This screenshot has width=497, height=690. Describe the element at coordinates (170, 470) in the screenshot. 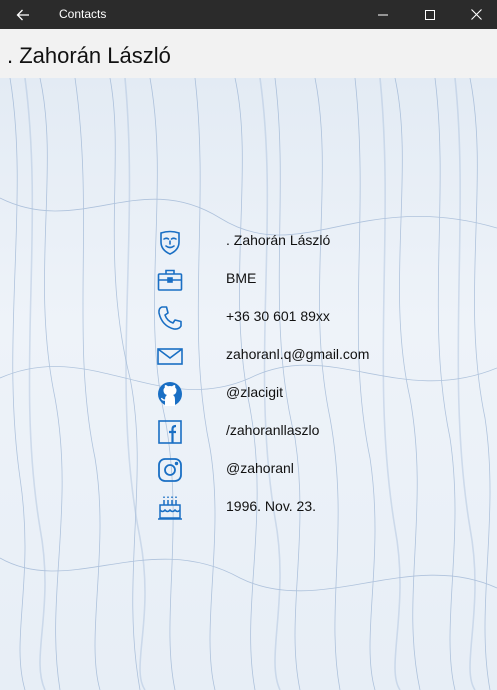

I see `instagram-icon` at that location.